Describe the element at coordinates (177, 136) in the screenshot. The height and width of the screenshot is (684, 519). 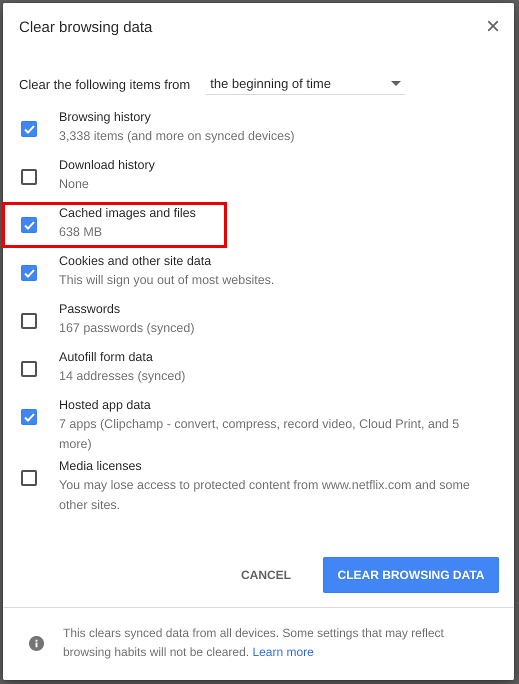
I see `item-detail: 3,338 items (and more on synced devices)` at that location.